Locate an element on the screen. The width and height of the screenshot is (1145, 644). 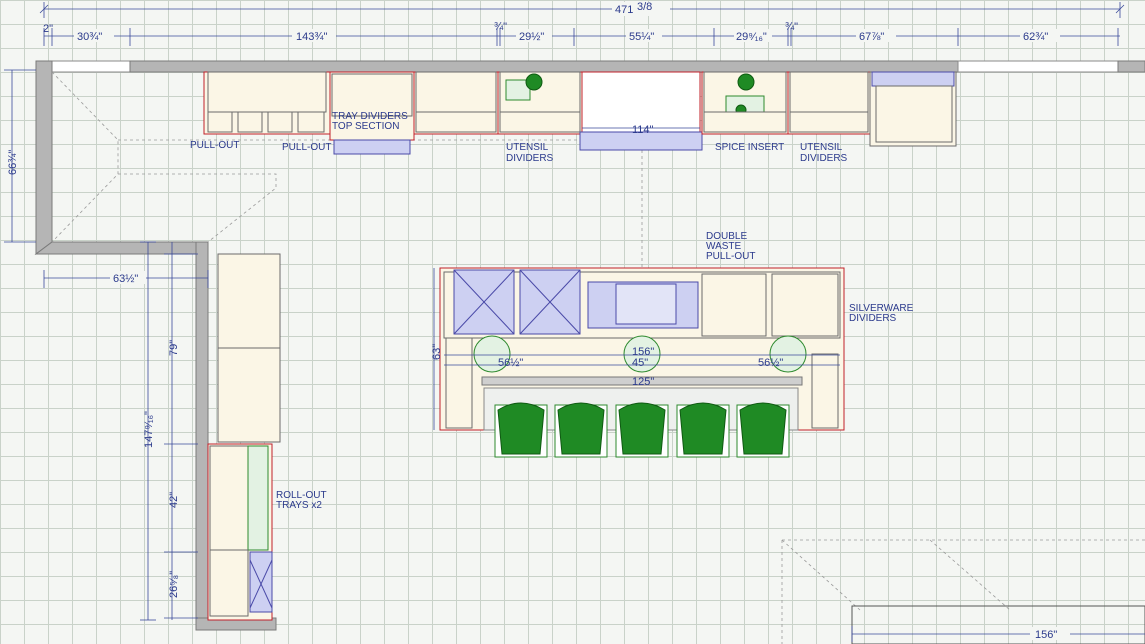
dim-d8: ¾" is located at coordinates (791, 27).